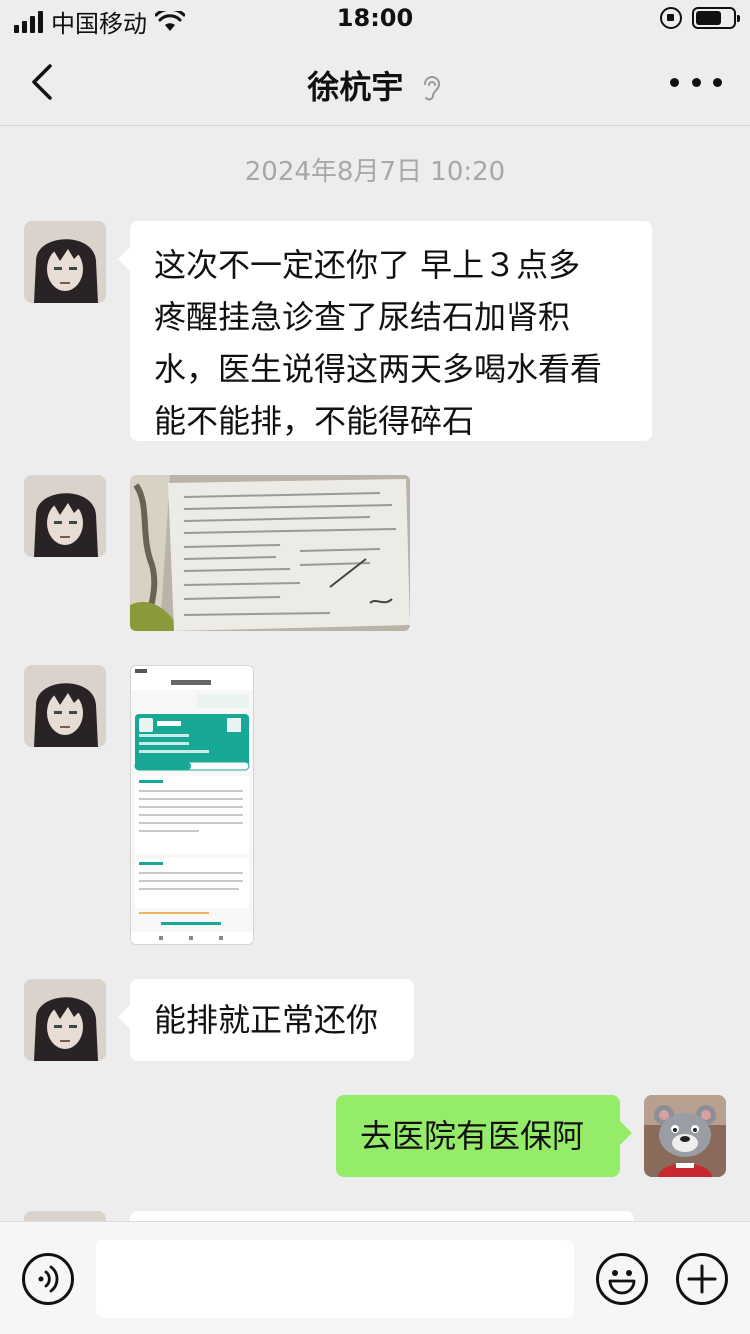 This screenshot has height=1334, width=750. What do you see at coordinates (622, 1282) in the screenshot?
I see `emoji-icon` at bounding box center [622, 1282].